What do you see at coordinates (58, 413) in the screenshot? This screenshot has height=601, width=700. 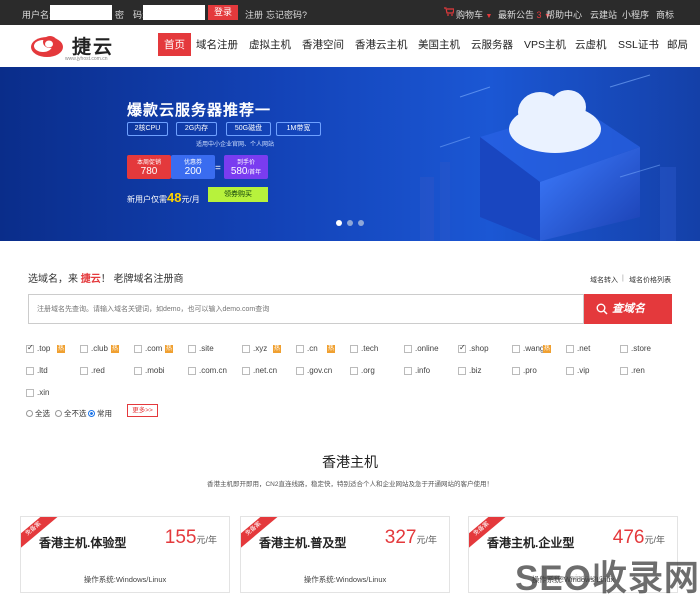 I see `select-none-radio` at bounding box center [58, 413].